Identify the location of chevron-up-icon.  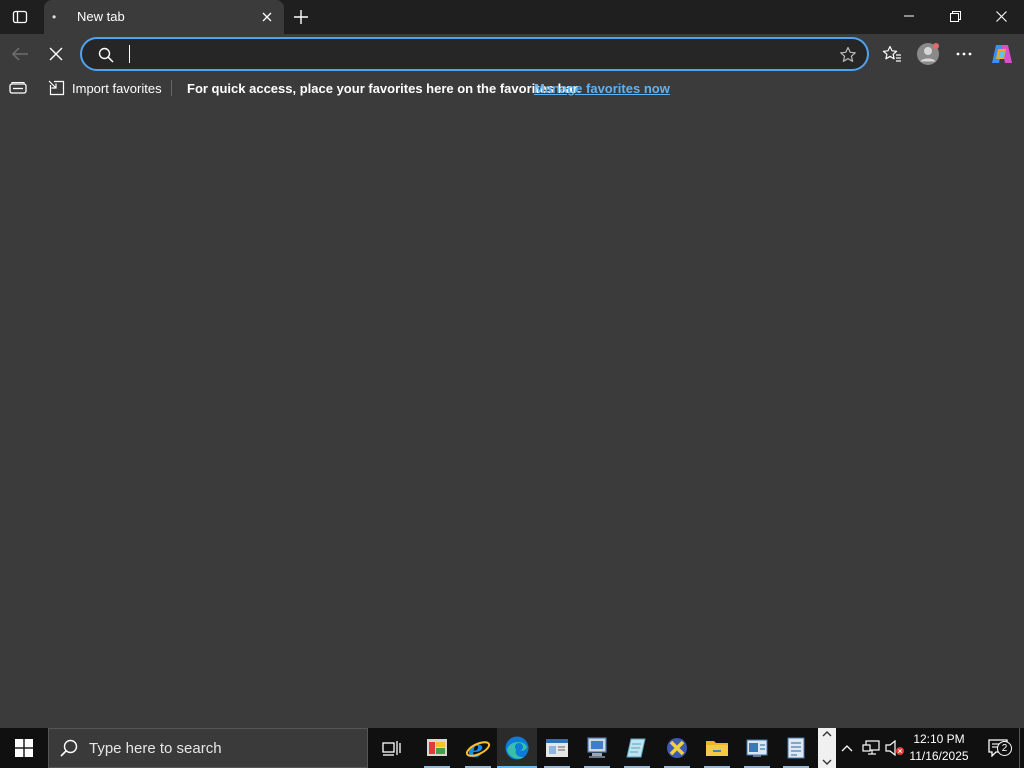
(827, 734).